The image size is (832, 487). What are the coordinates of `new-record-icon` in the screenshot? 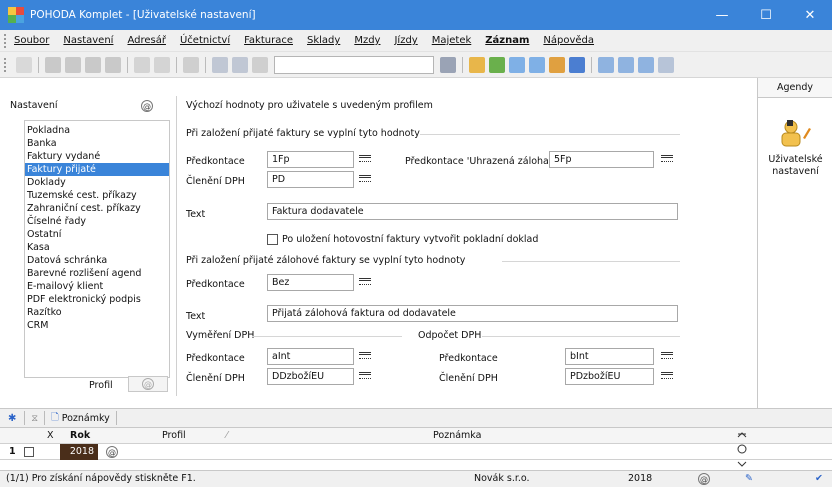 It's located at (142, 64).